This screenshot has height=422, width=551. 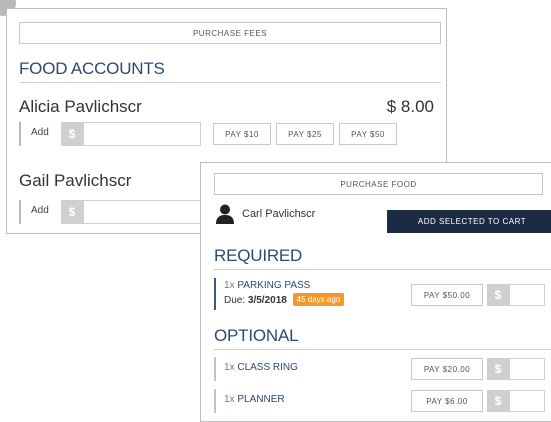 What do you see at coordinates (80, 106) in the screenshot?
I see `account-name: Alicia Pavlichscr` at bounding box center [80, 106].